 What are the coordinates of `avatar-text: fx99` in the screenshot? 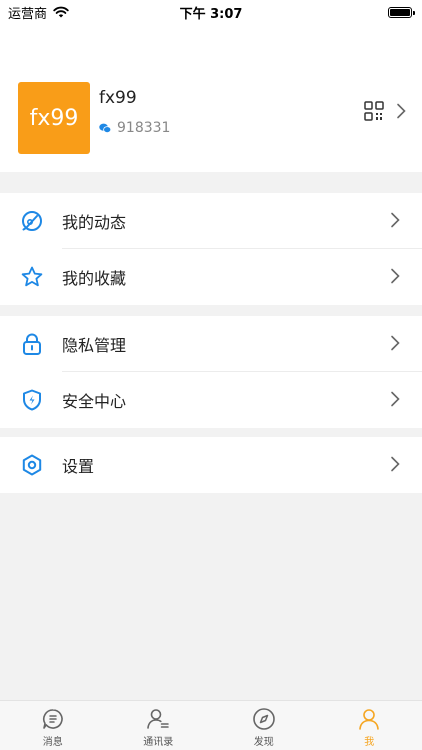 It's located at (54, 118).